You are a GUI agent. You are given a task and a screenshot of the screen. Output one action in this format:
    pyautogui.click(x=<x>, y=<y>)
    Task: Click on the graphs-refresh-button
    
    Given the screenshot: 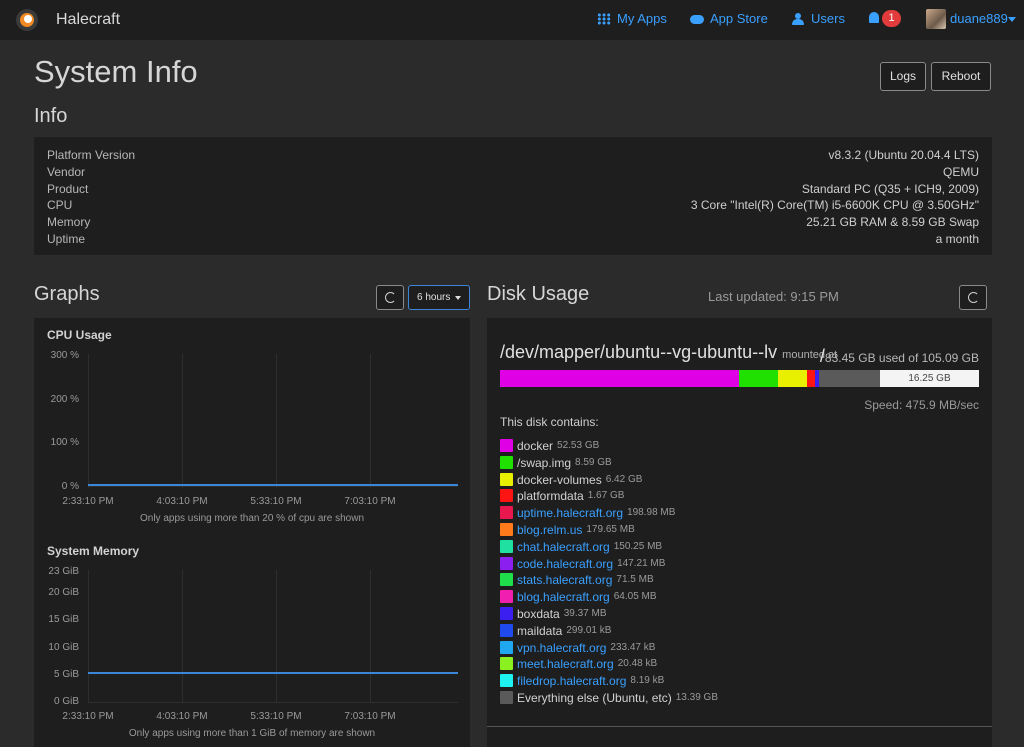 What is the action you would take?
    pyautogui.click(x=390, y=297)
    